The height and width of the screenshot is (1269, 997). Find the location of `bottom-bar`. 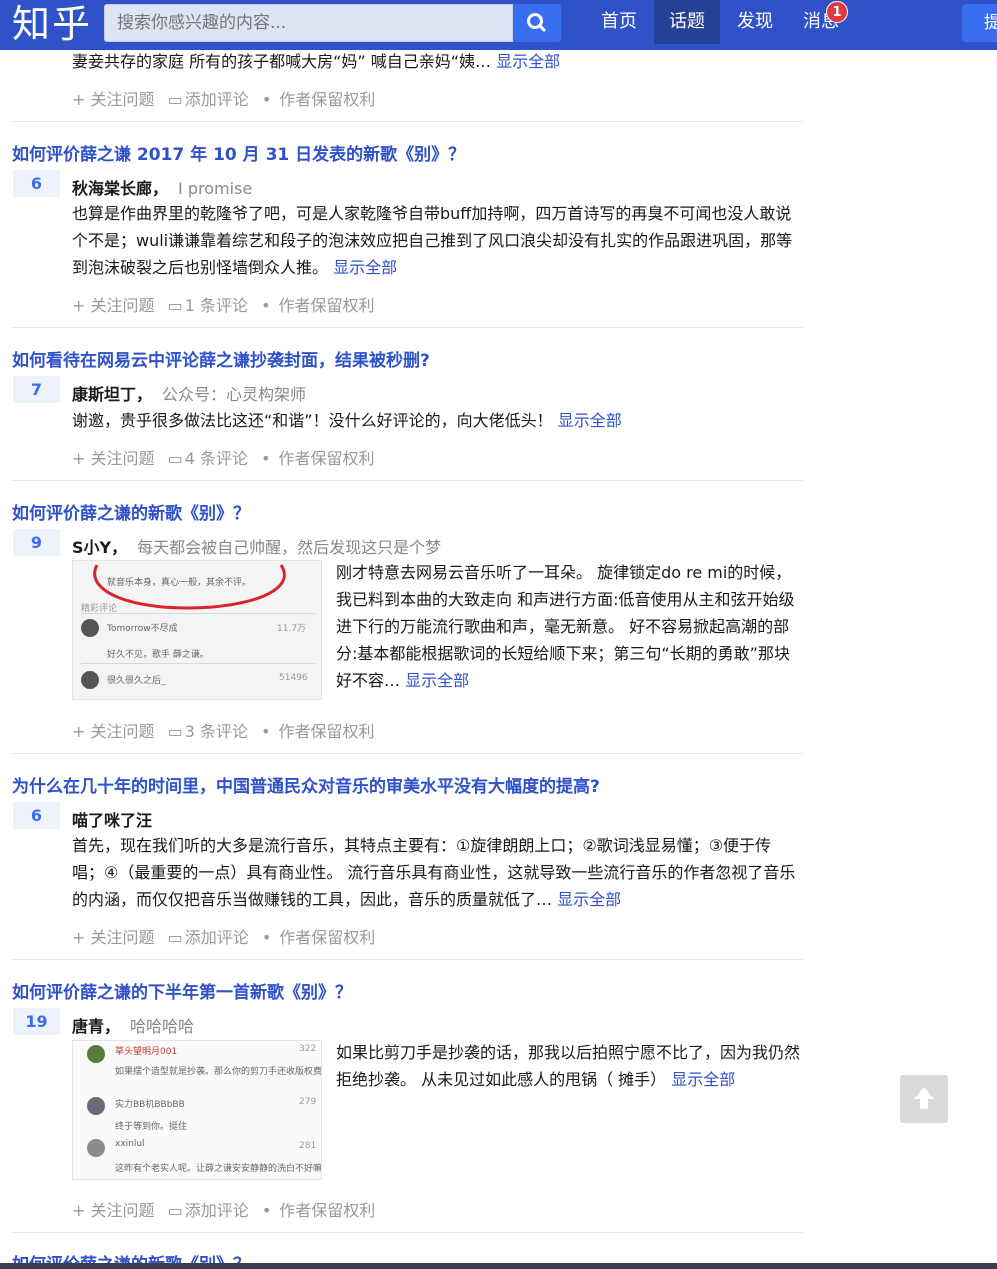

bottom-bar is located at coordinates (498, 1266).